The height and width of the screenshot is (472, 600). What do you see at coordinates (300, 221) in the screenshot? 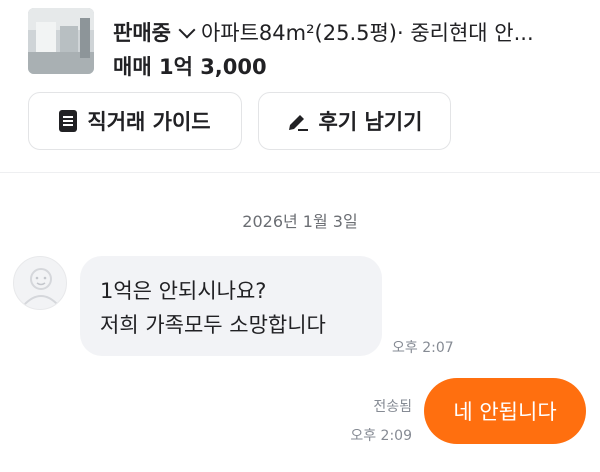
I see `chat-date: 2026년 1월 3일` at bounding box center [300, 221].